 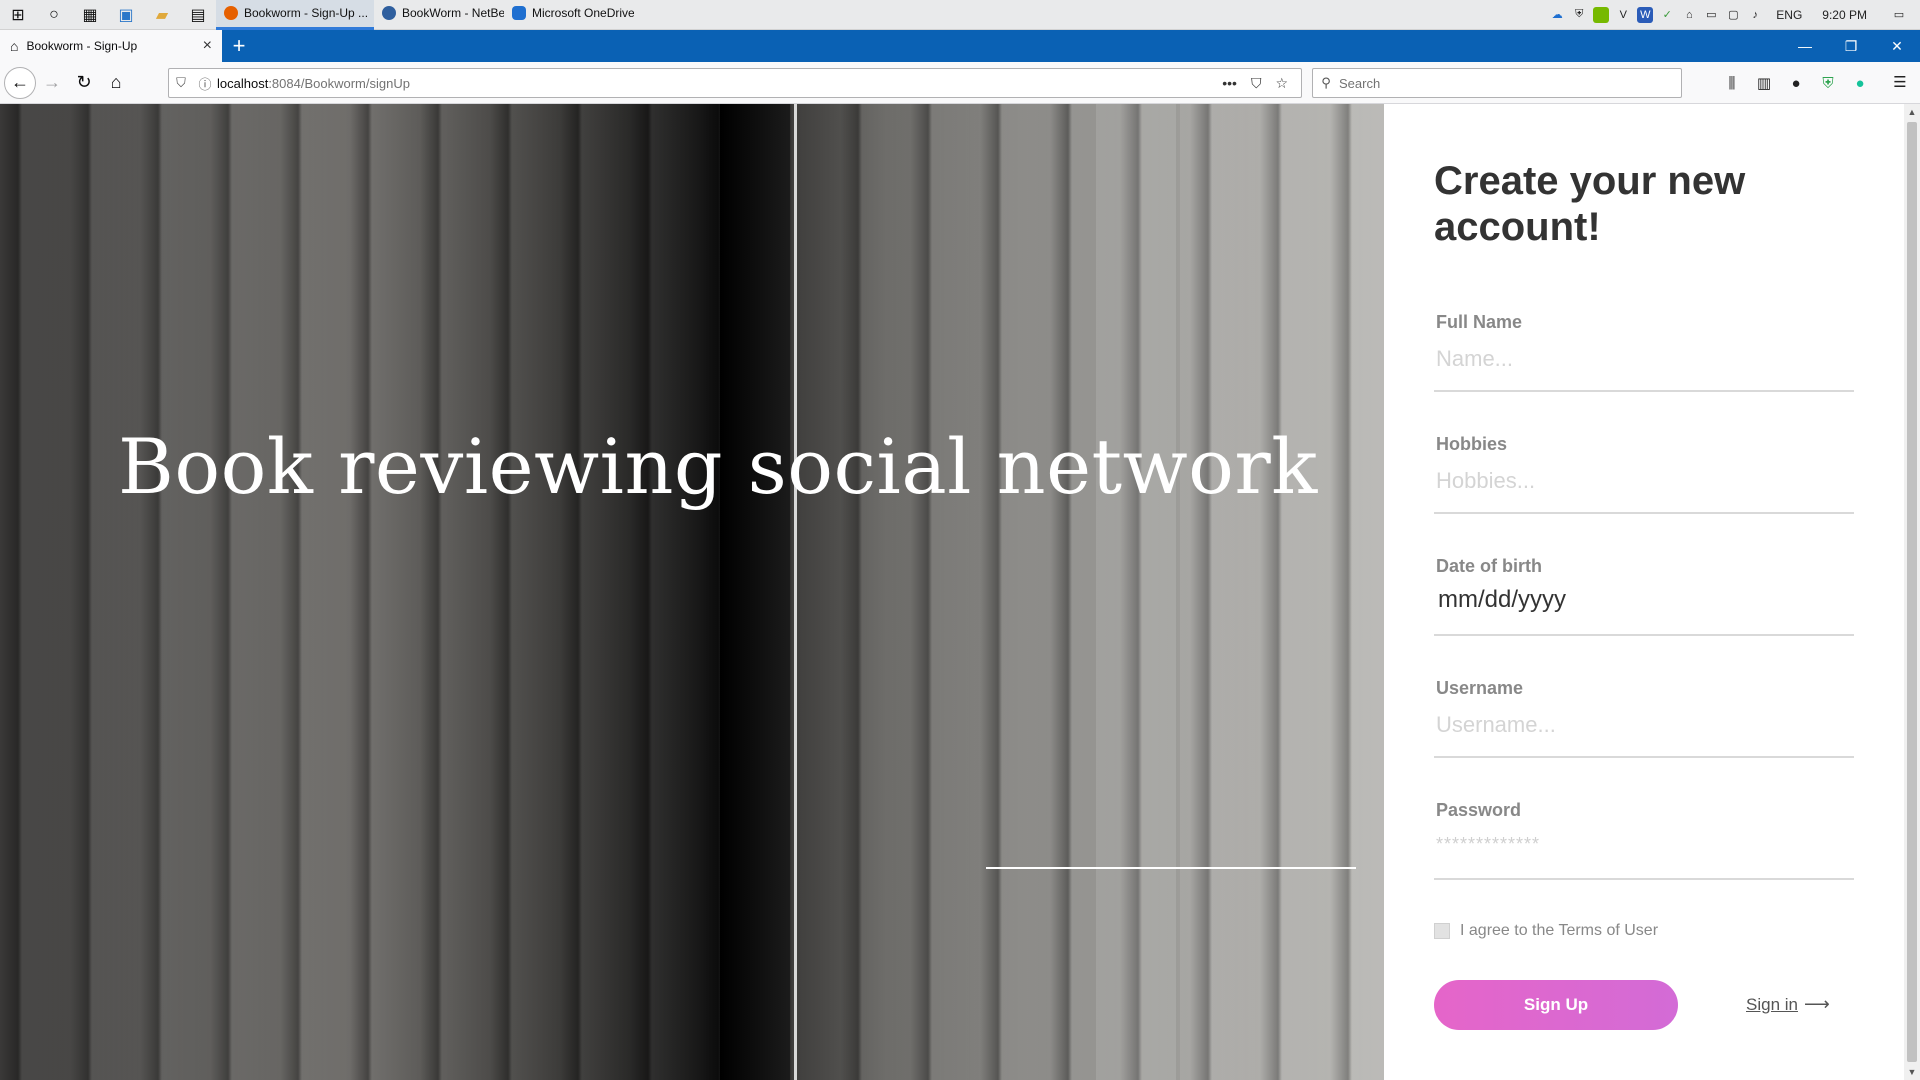 I want to click on scroll-up-icon: ▲, so click(x=1912, y=112).